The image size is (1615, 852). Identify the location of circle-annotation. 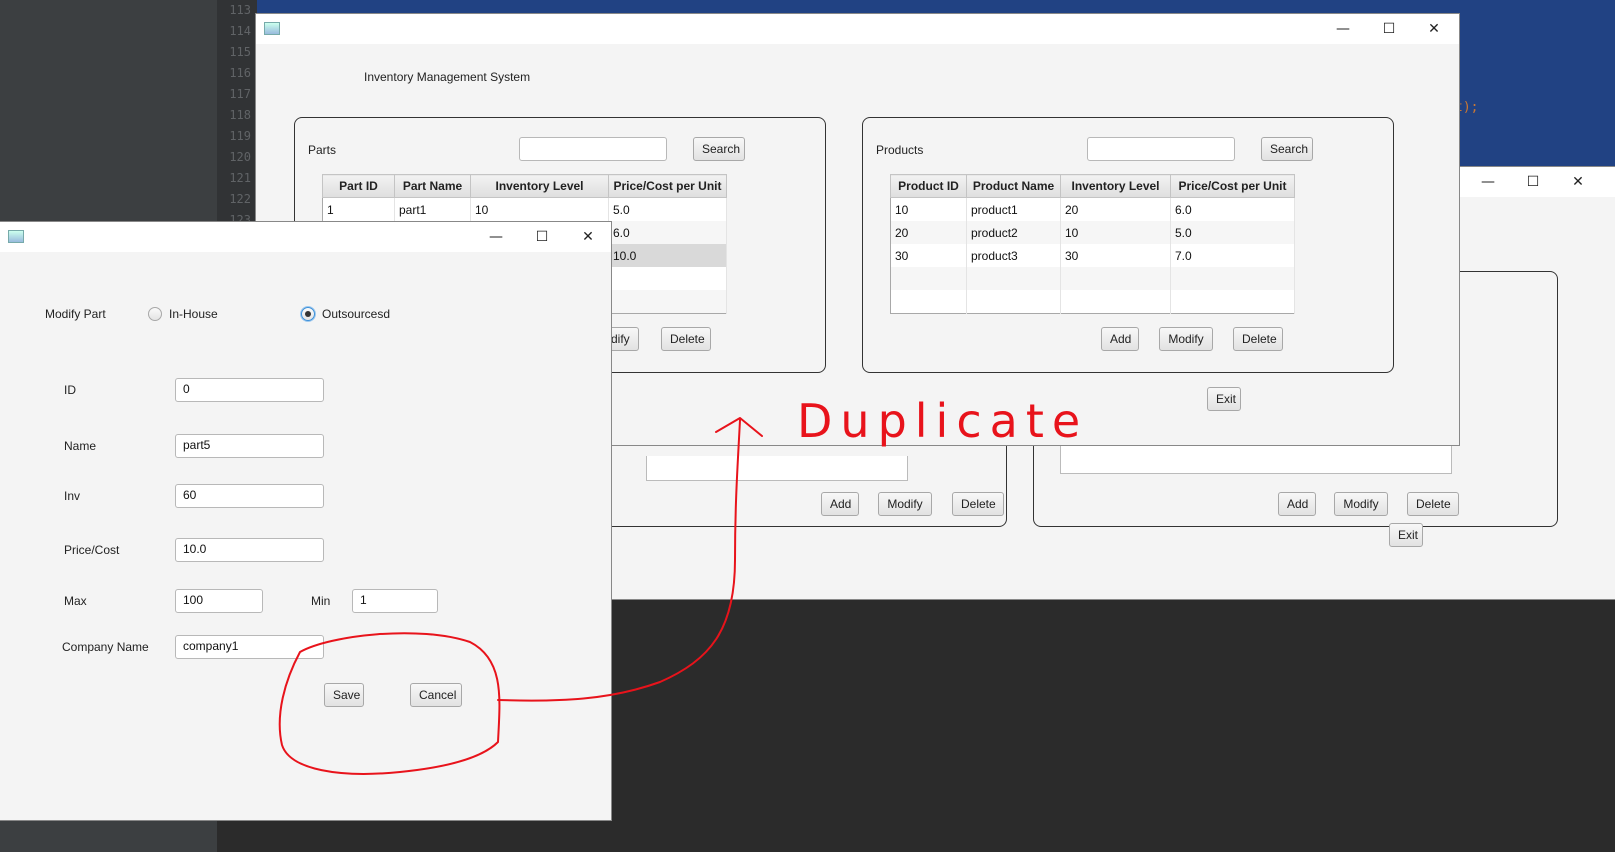
(389, 703).